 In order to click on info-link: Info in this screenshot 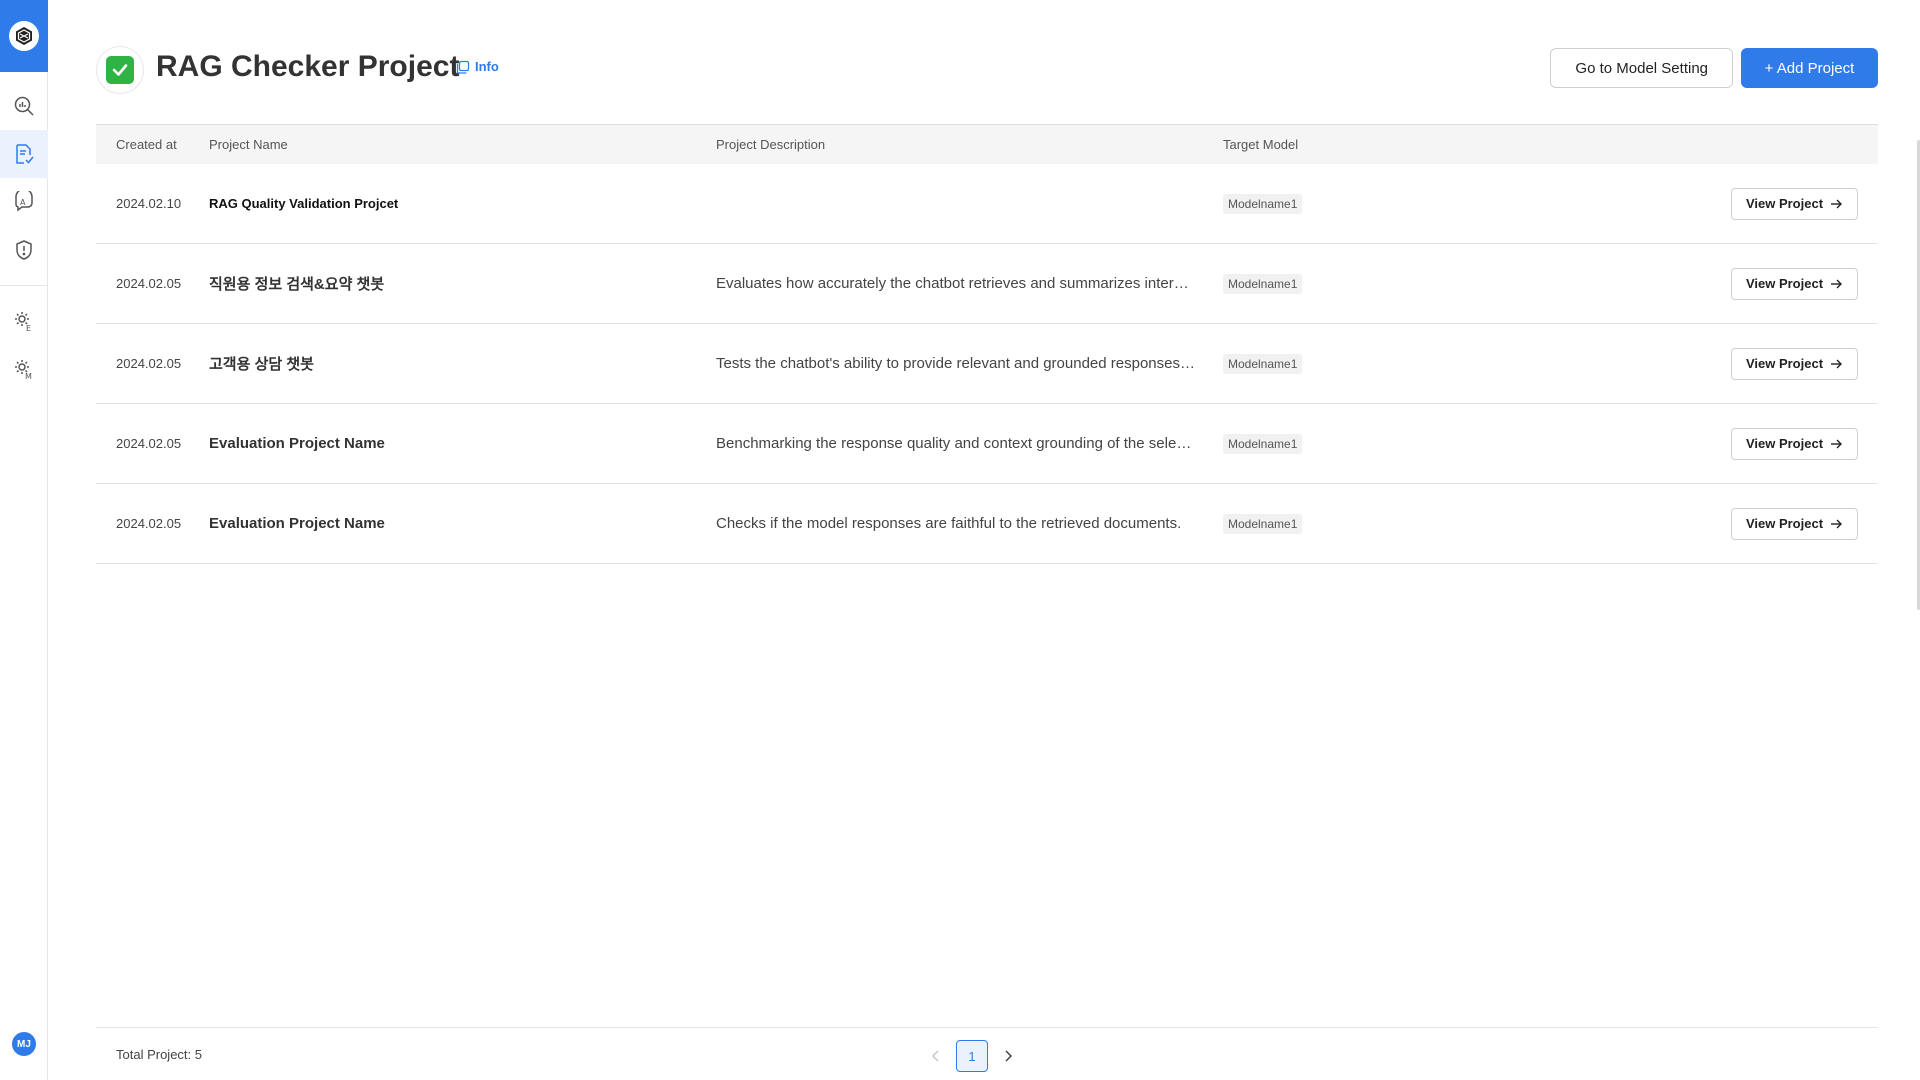, I will do `click(477, 66)`.